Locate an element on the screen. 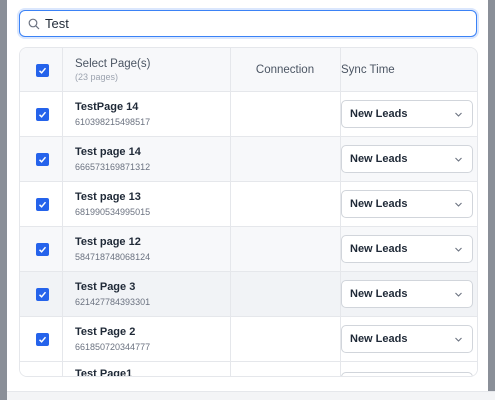  page-name: Test page 14 is located at coordinates (108, 152).